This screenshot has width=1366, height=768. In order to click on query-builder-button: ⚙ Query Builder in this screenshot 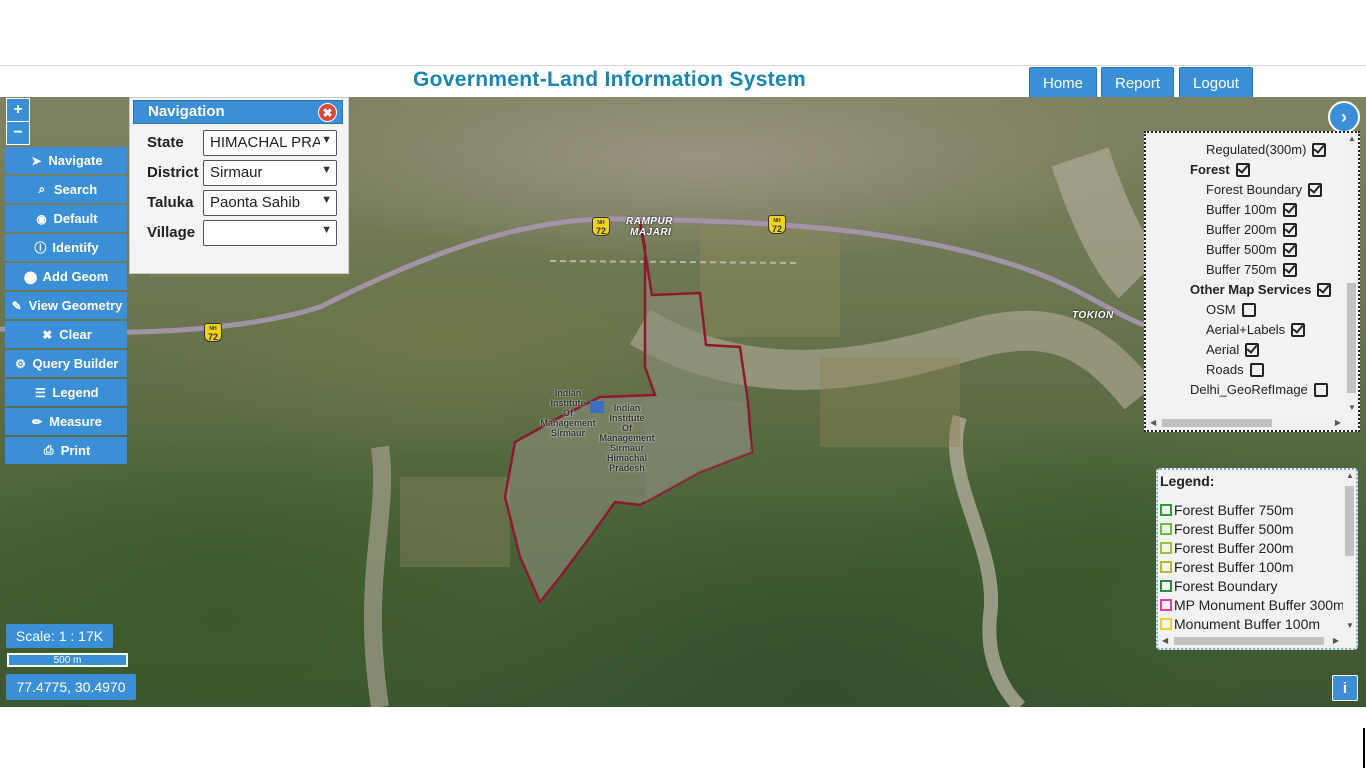, I will do `click(66, 363)`.